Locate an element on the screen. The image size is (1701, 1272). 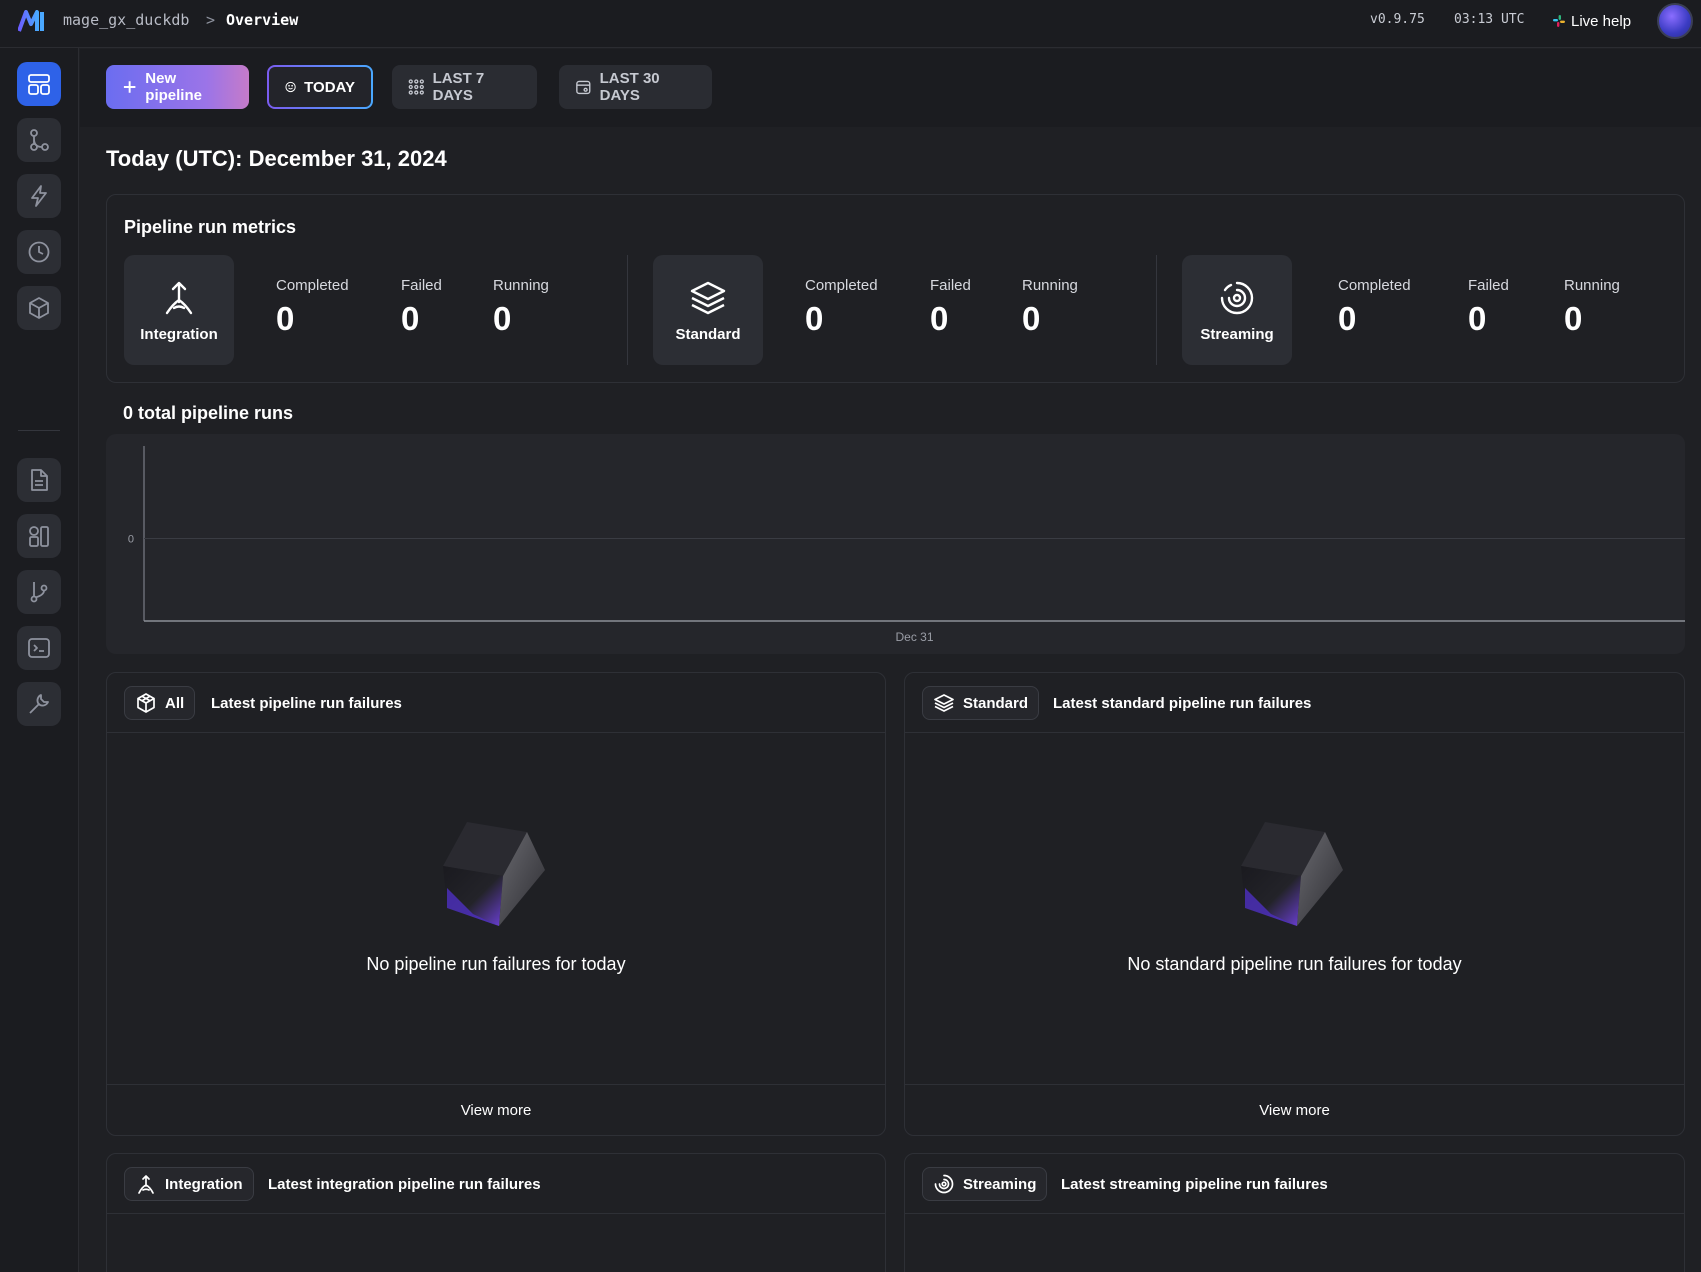
mage-logo-icon is located at coordinates (32, 21).